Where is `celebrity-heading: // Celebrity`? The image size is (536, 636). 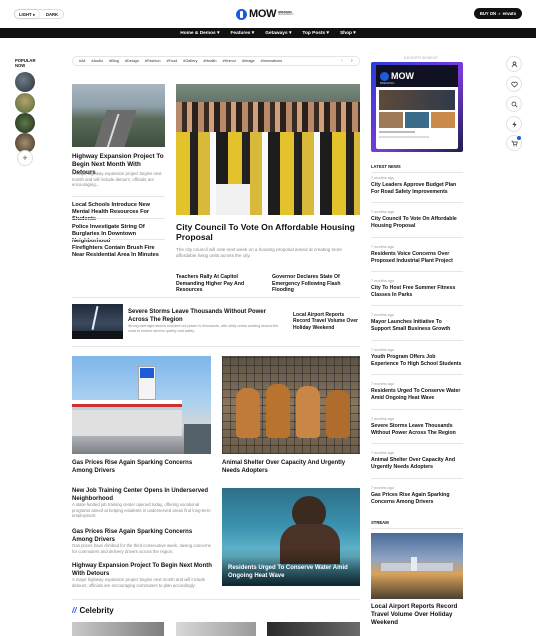
celebrity-heading: // Celebrity is located at coordinates (93, 610).